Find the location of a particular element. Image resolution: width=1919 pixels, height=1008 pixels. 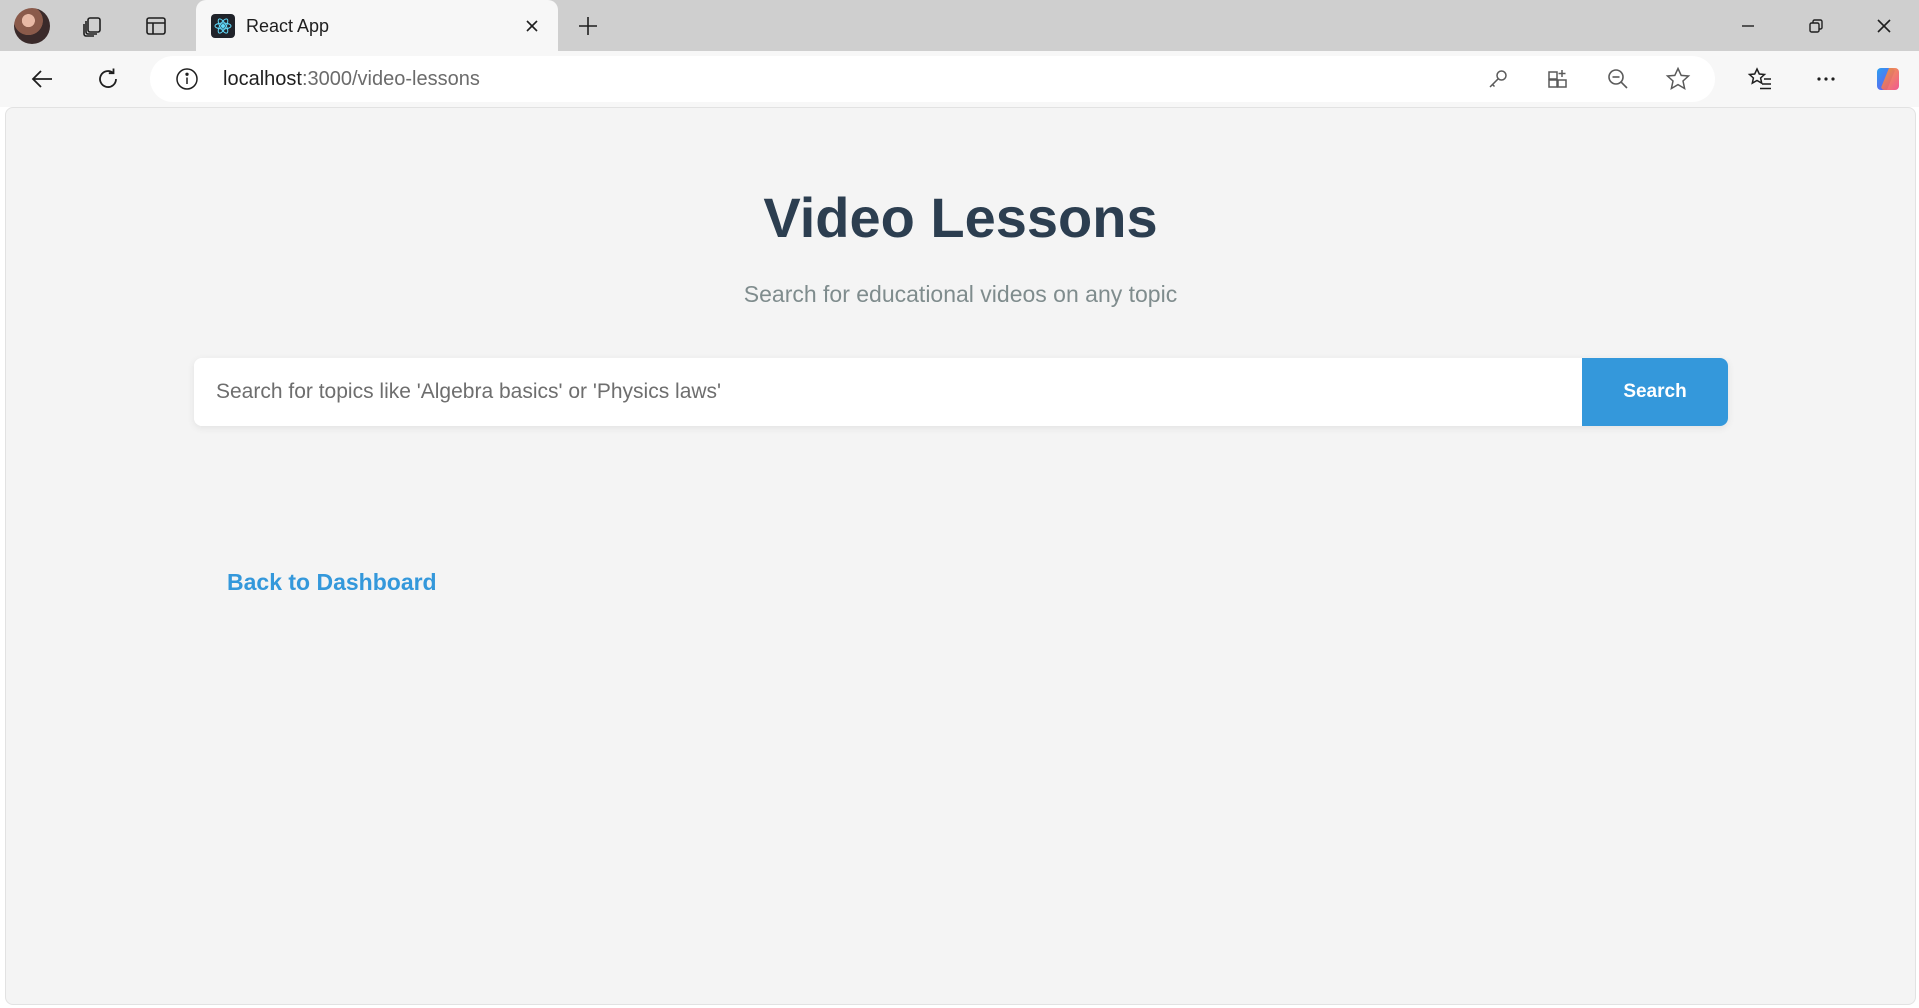

browser-toolbar: localhost:3000/video-lessons is located at coordinates (959, 79).